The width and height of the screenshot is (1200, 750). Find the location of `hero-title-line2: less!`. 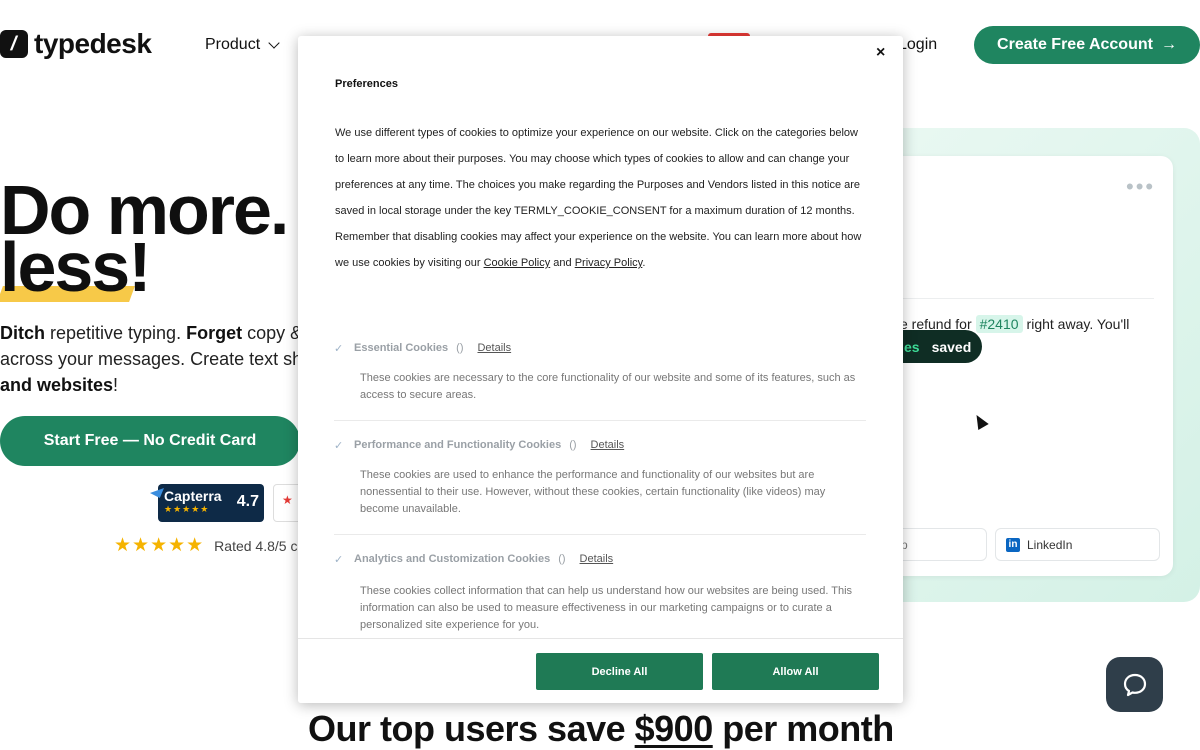

hero-title-line2: less! is located at coordinates (76, 267).